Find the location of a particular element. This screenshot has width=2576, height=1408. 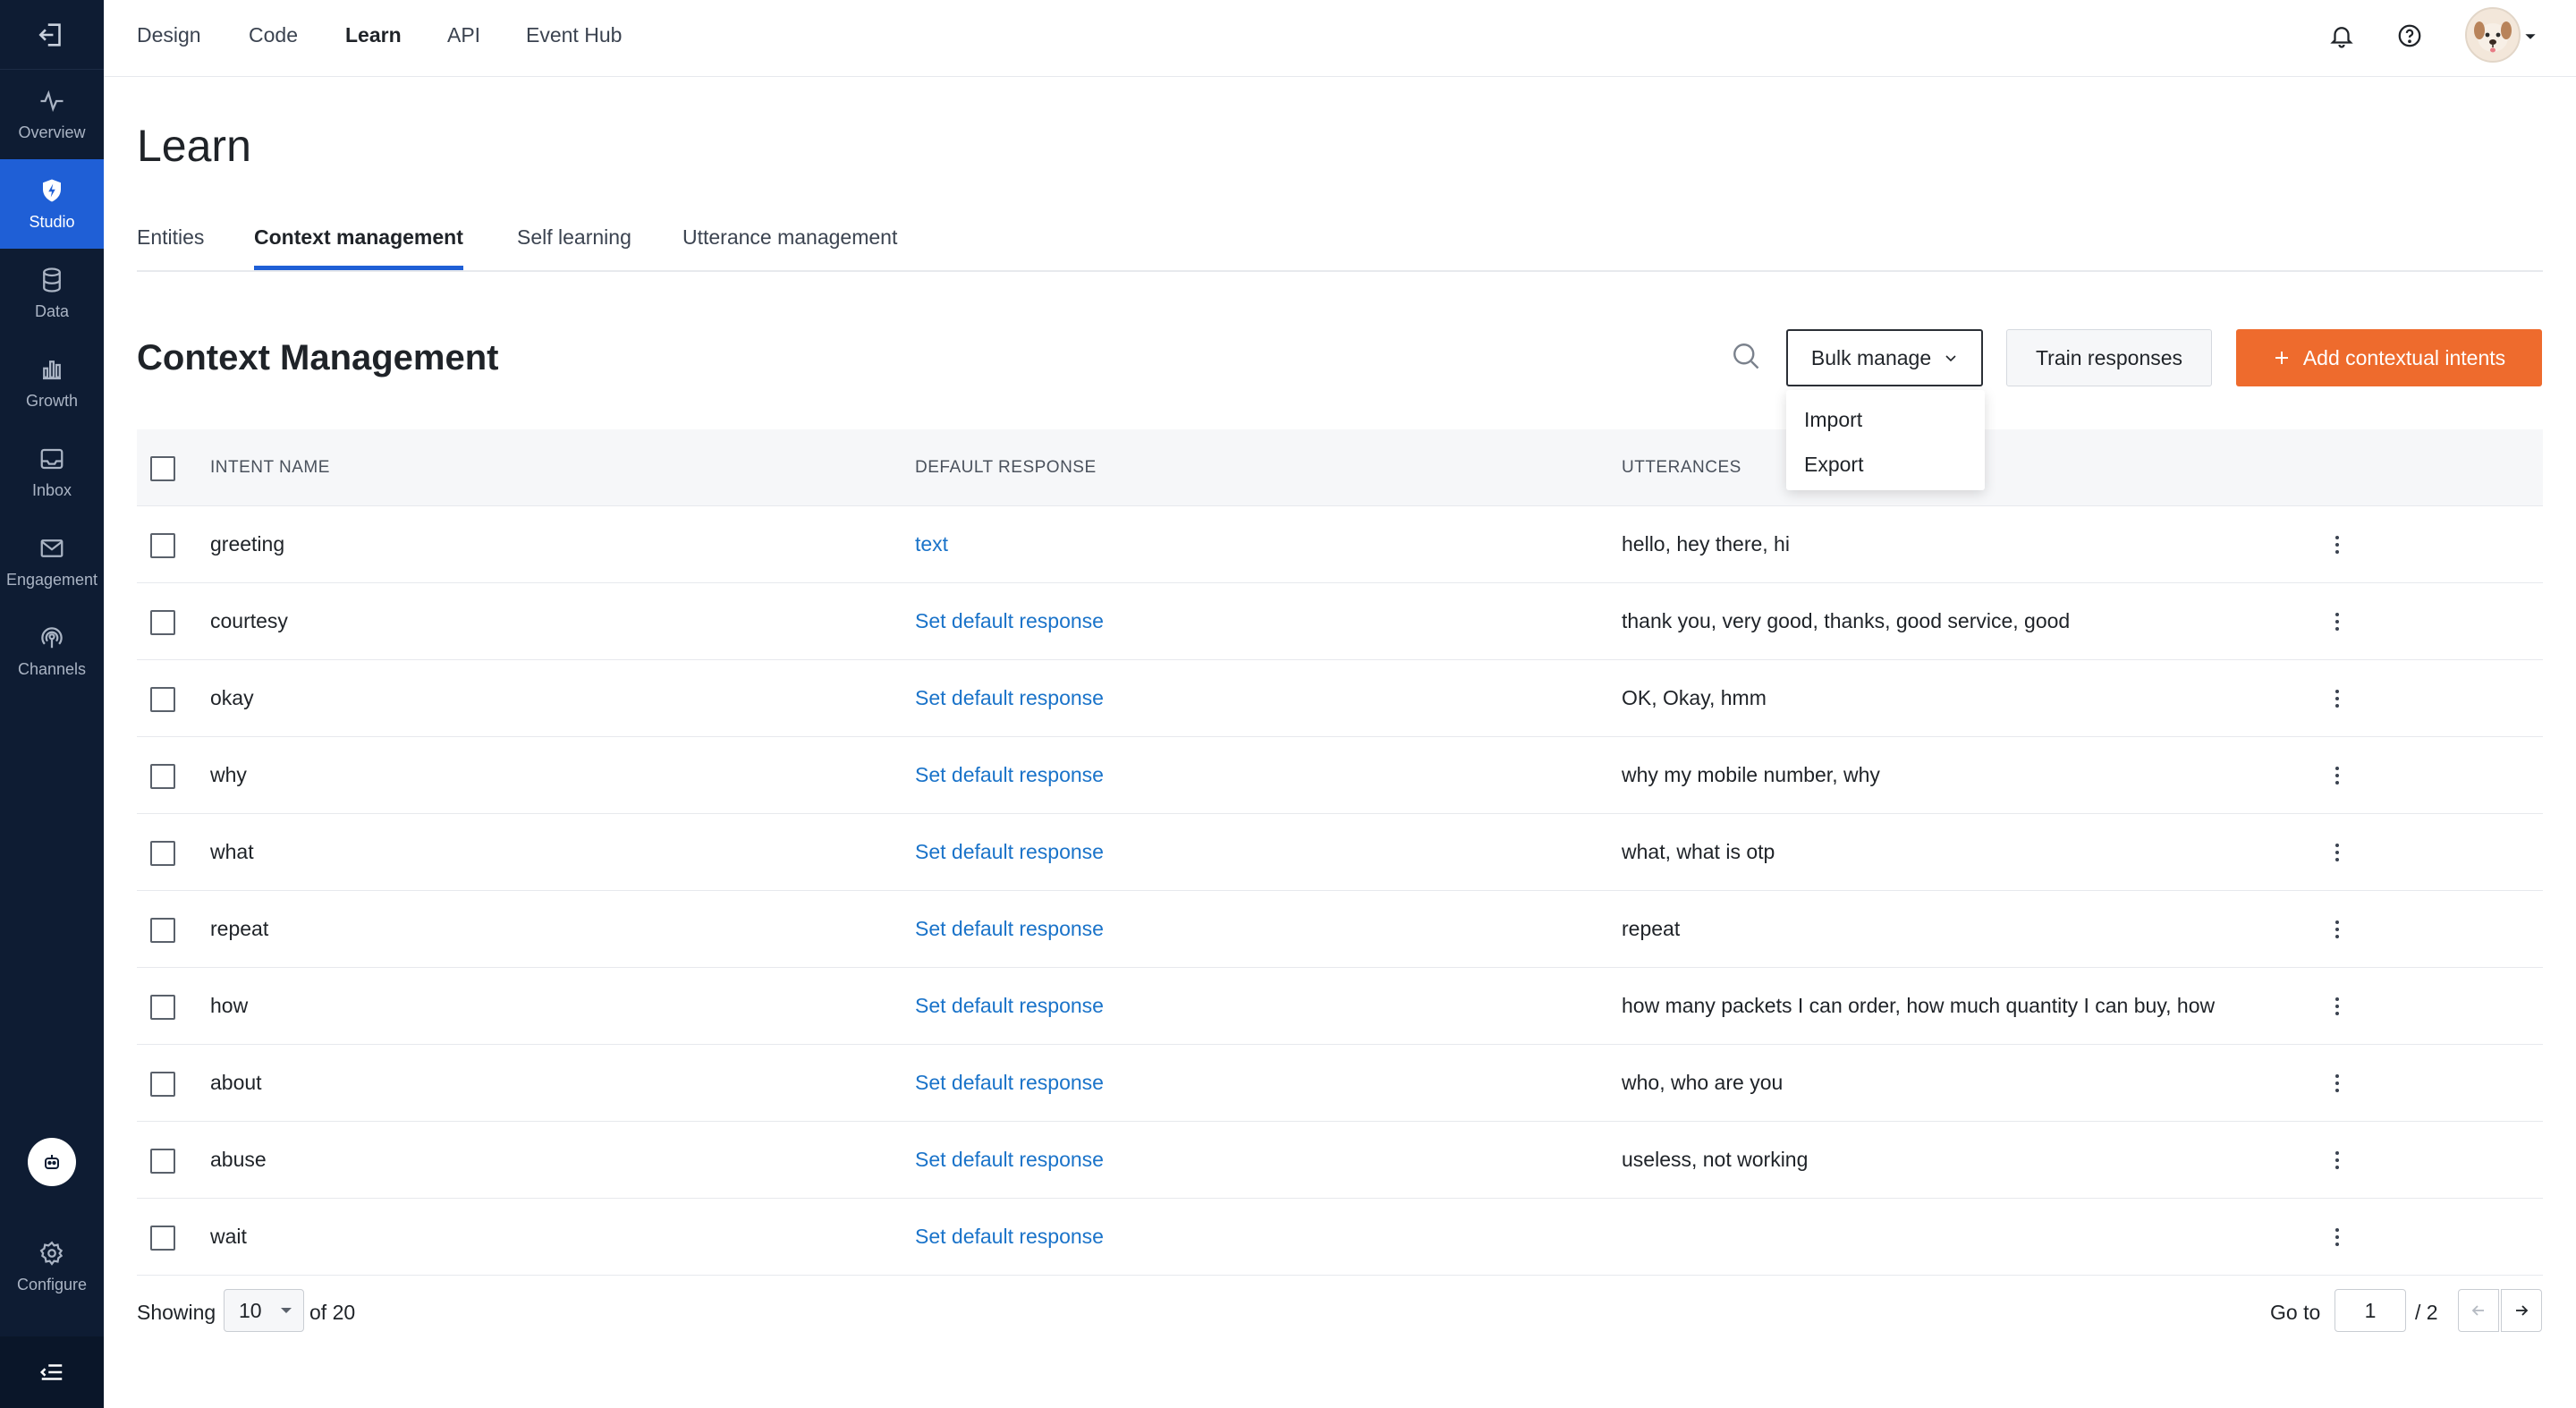

tab-utterance-management: Utterance management is located at coordinates (789, 246).